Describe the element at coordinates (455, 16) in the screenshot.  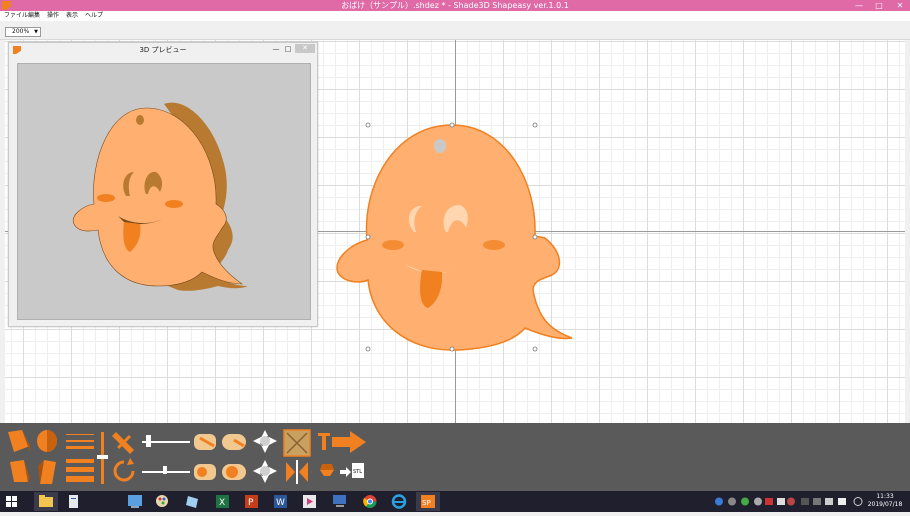
I see `menu-bar: ファイル 編集 操作 表示 ヘルプ` at that location.